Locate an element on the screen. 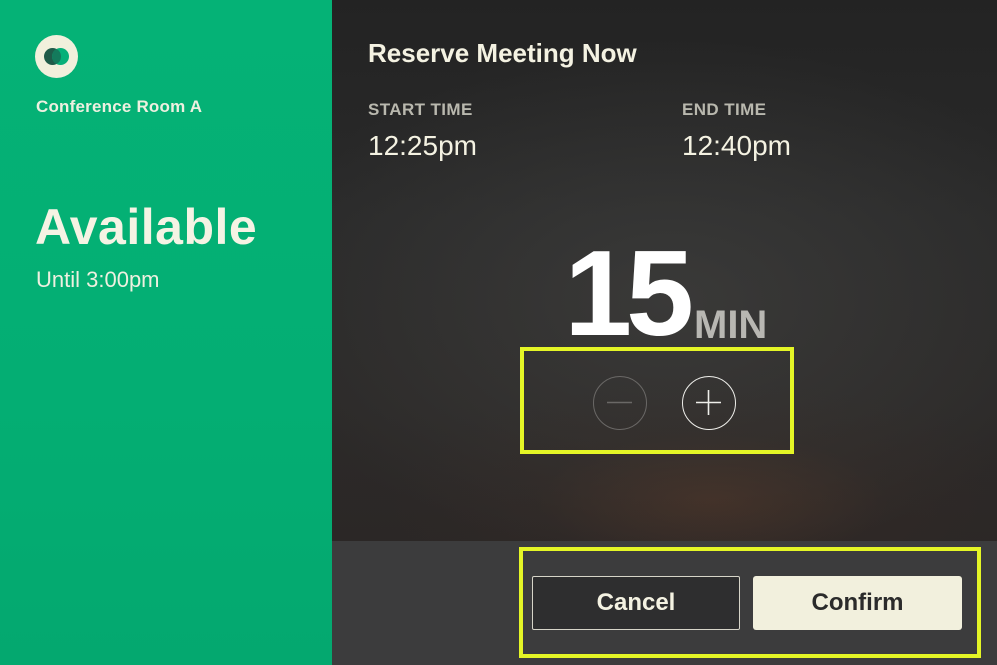 The width and height of the screenshot is (997, 665). decrease-duration-button is located at coordinates (620, 403).